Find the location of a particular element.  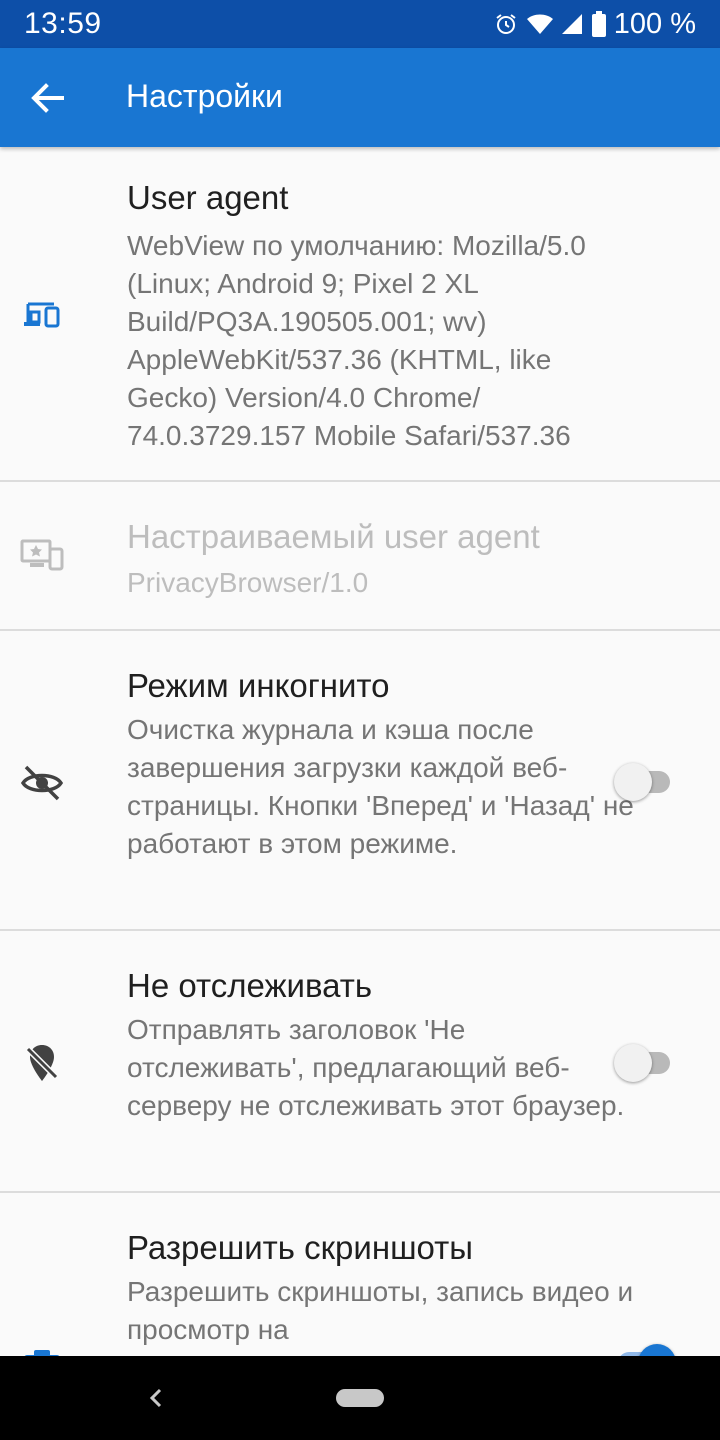

status-bar: 13:59 100 % is located at coordinates (360, 24).